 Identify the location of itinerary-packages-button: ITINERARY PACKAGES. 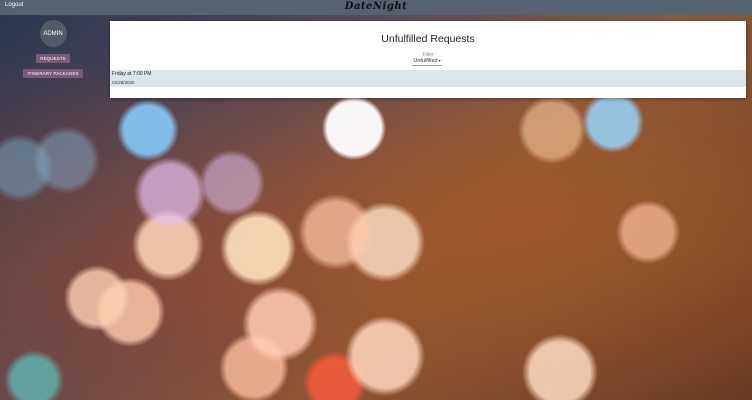
(53, 73).